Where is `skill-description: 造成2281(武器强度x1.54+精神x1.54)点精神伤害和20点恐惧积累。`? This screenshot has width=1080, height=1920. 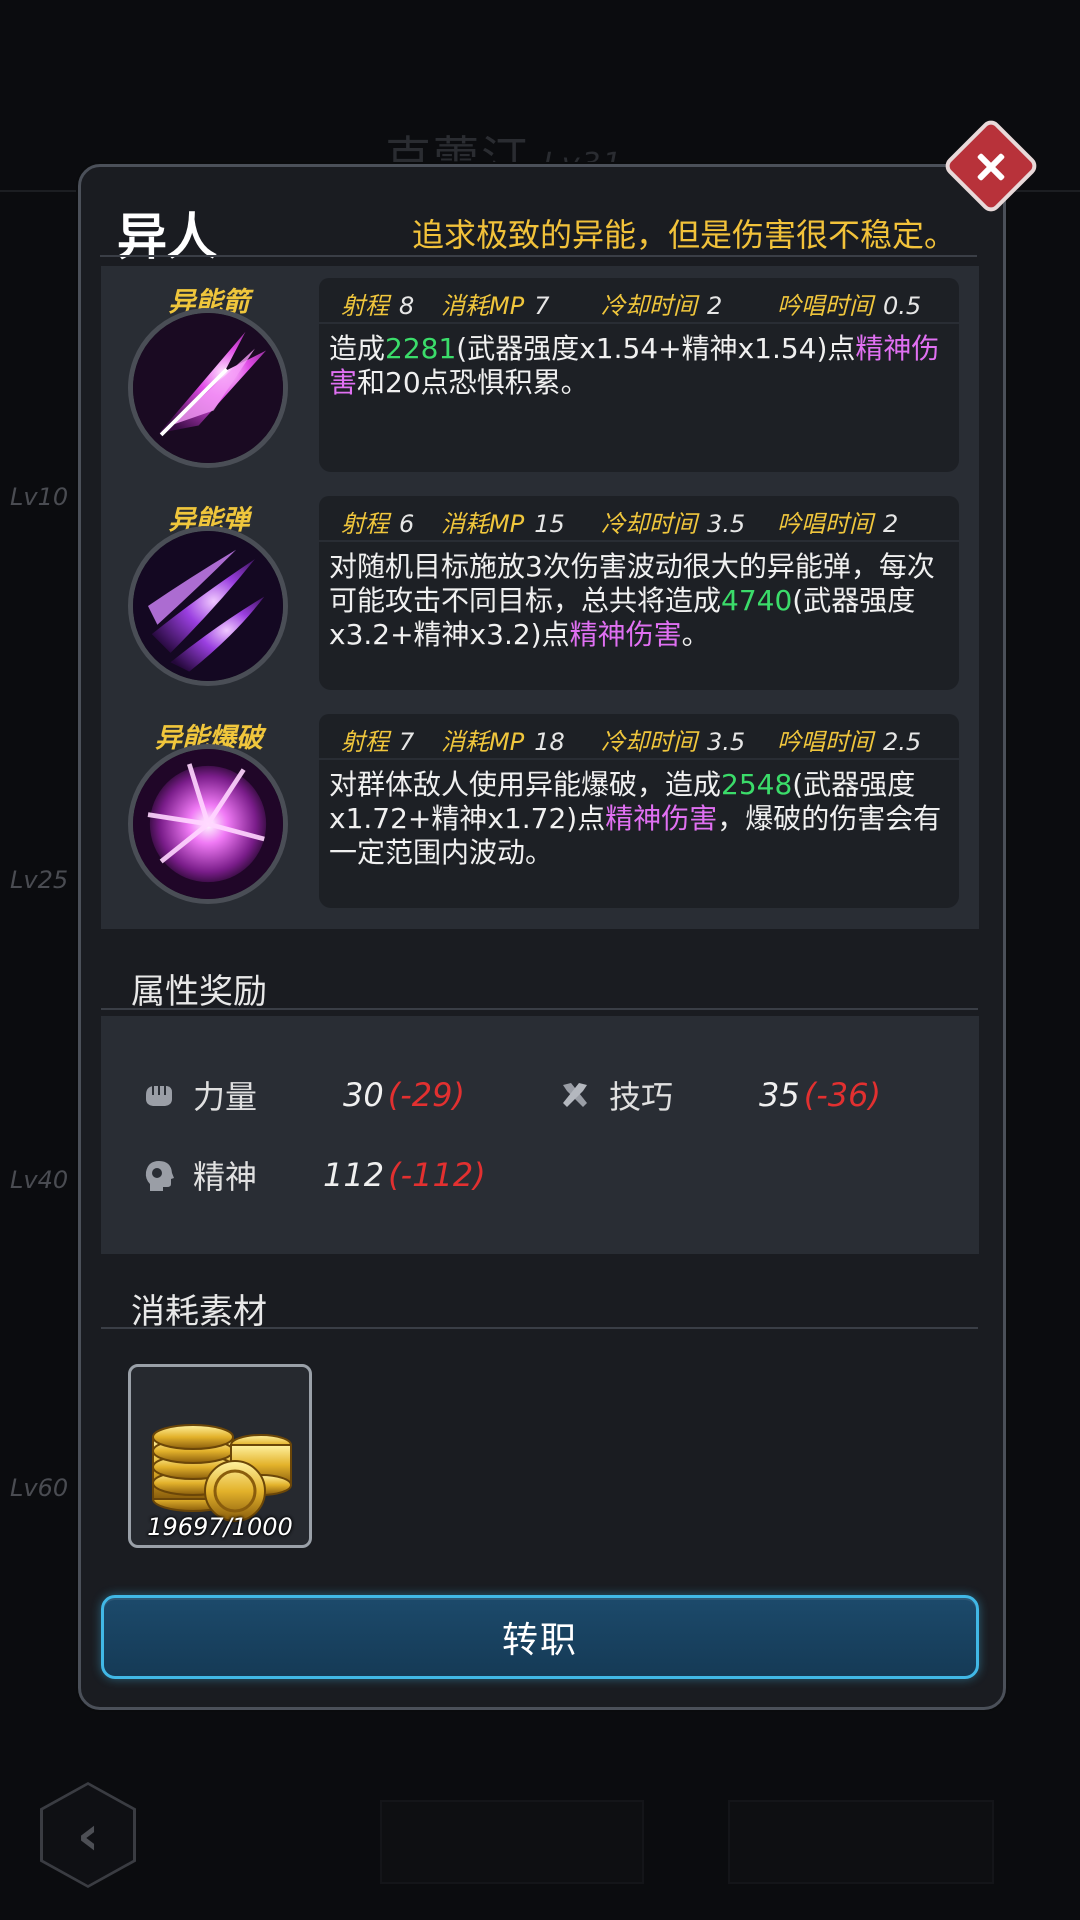
skill-description: 造成2281(武器强度x1.54+精神x1.54)点精神伤害和20点恐惧积累。 is located at coordinates (639, 398).